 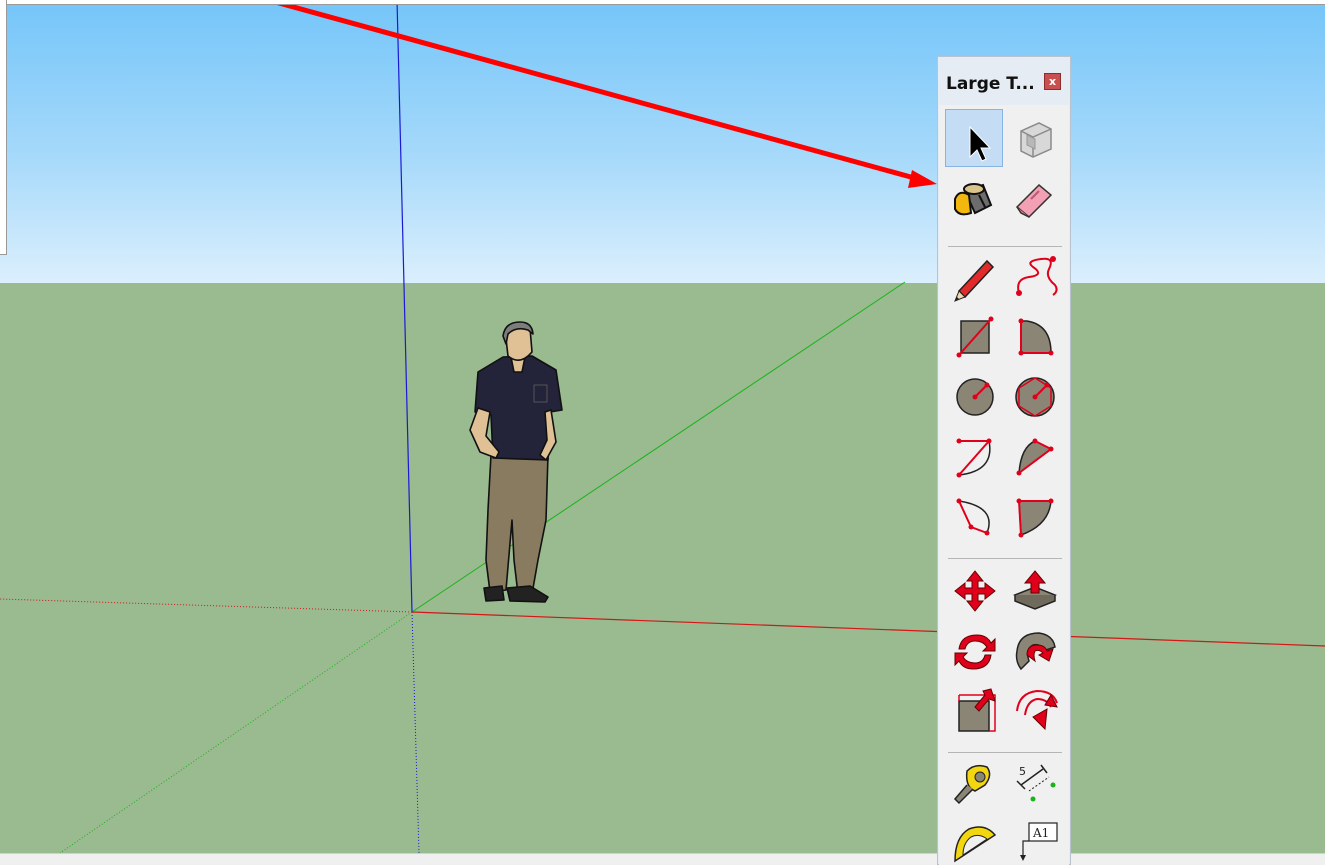 I want to click on paint-bucket-icon, so click(x=973, y=199).